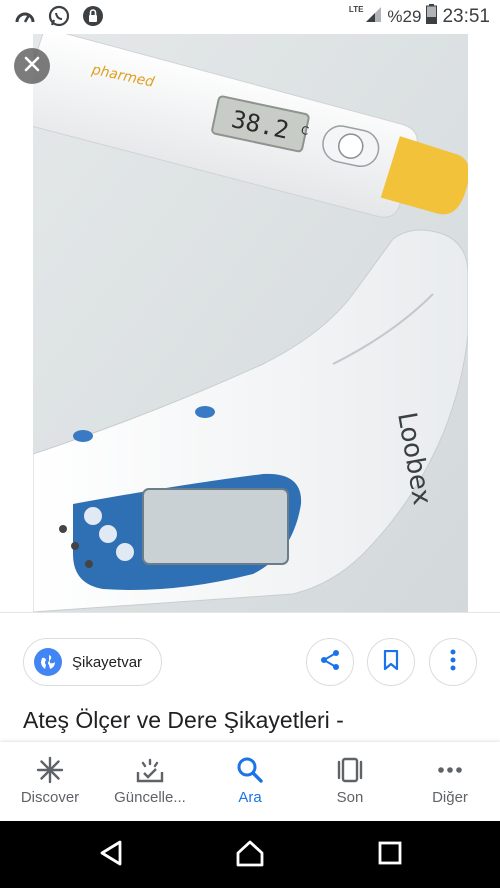  I want to click on more-options-button, so click(453, 662).